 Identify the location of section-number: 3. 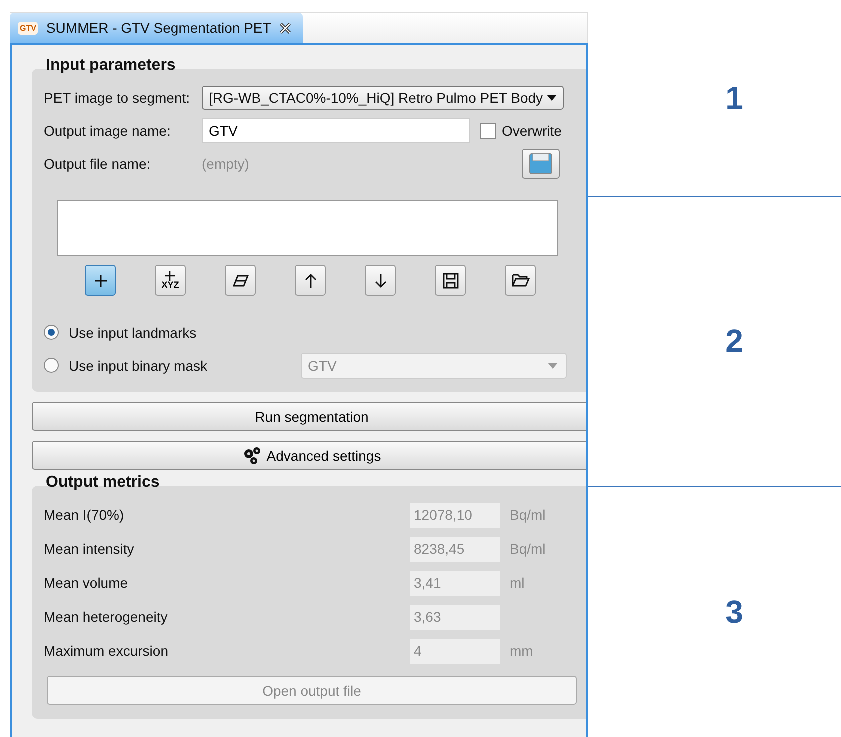
(735, 612).